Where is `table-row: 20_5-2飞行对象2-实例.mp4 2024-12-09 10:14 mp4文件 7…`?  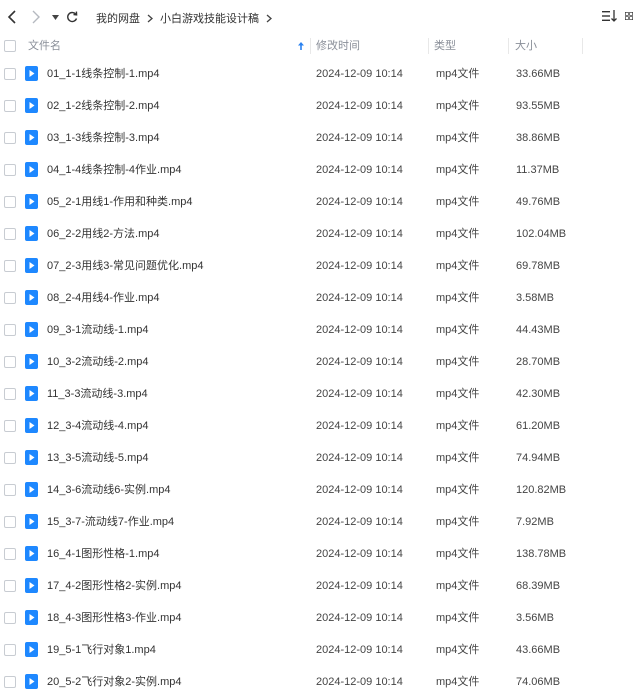
table-row: 20_5-2飞行对象2-实例.mp4 2024-12-09 10:14 mp4文件 7… is located at coordinates (316, 678).